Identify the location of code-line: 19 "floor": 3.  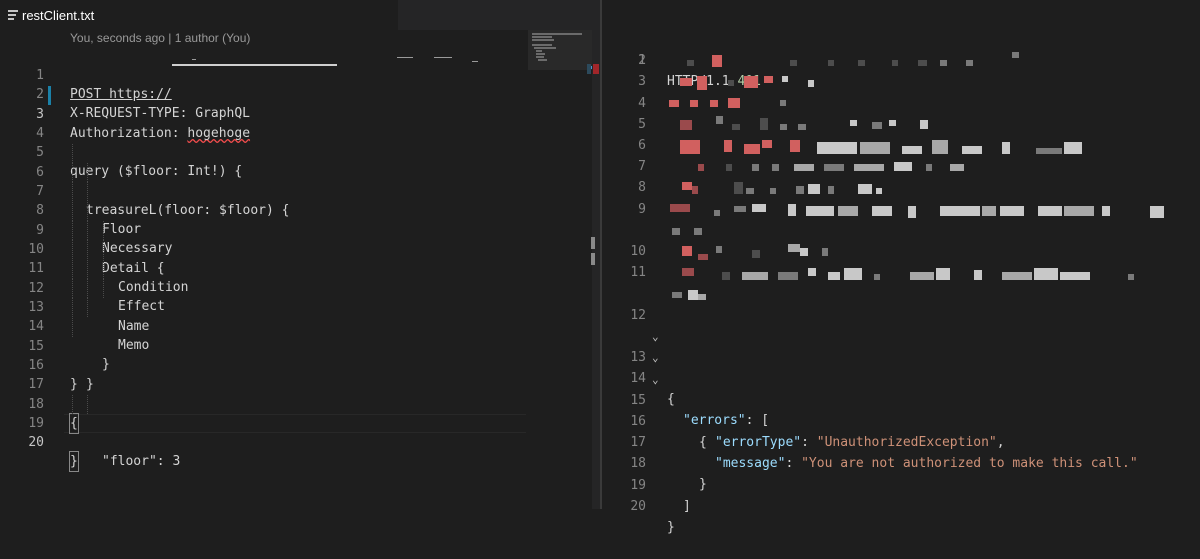
(265, 432).